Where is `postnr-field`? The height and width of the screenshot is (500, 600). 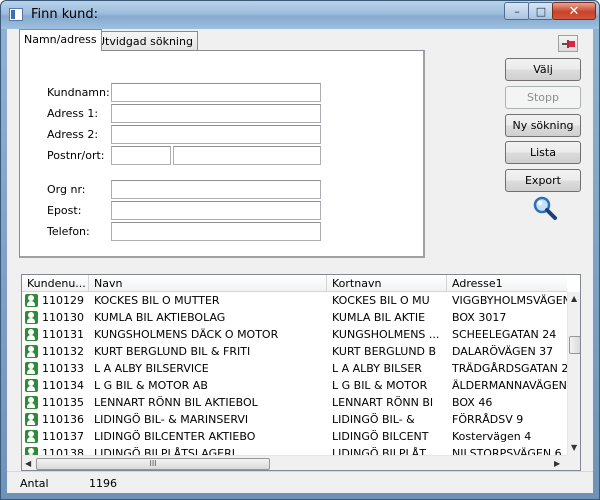
postnr-field is located at coordinates (141, 155).